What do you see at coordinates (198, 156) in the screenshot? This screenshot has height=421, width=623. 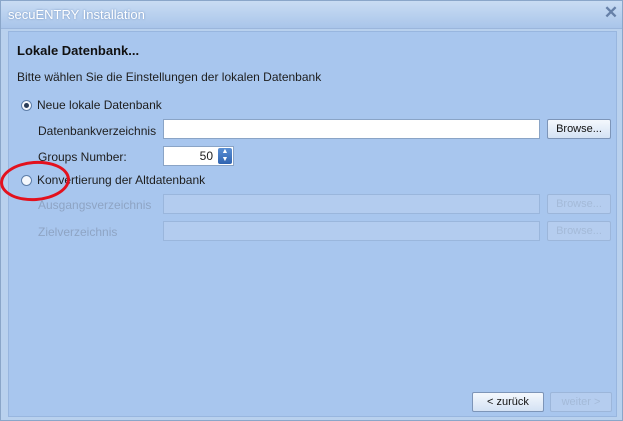 I see `groups-number-stepper: 50 ▲ ▼` at bounding box center [198, 156].